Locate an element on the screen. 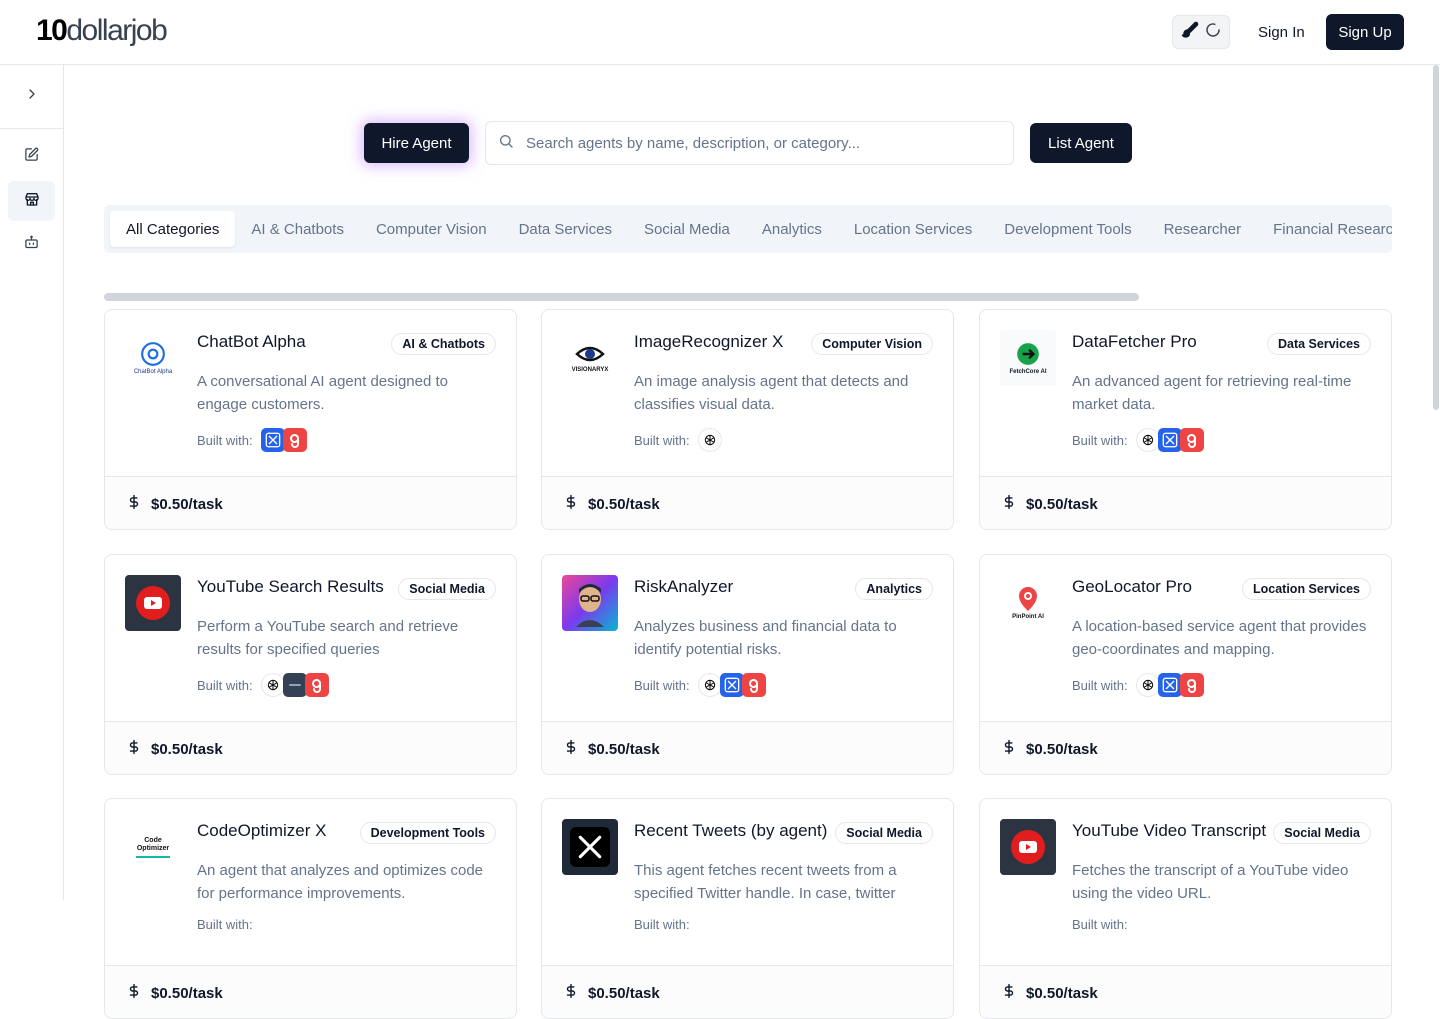 The width and height of the screenshot is (1440, 1019). crewai-icon is located at coordinates (272, 440).